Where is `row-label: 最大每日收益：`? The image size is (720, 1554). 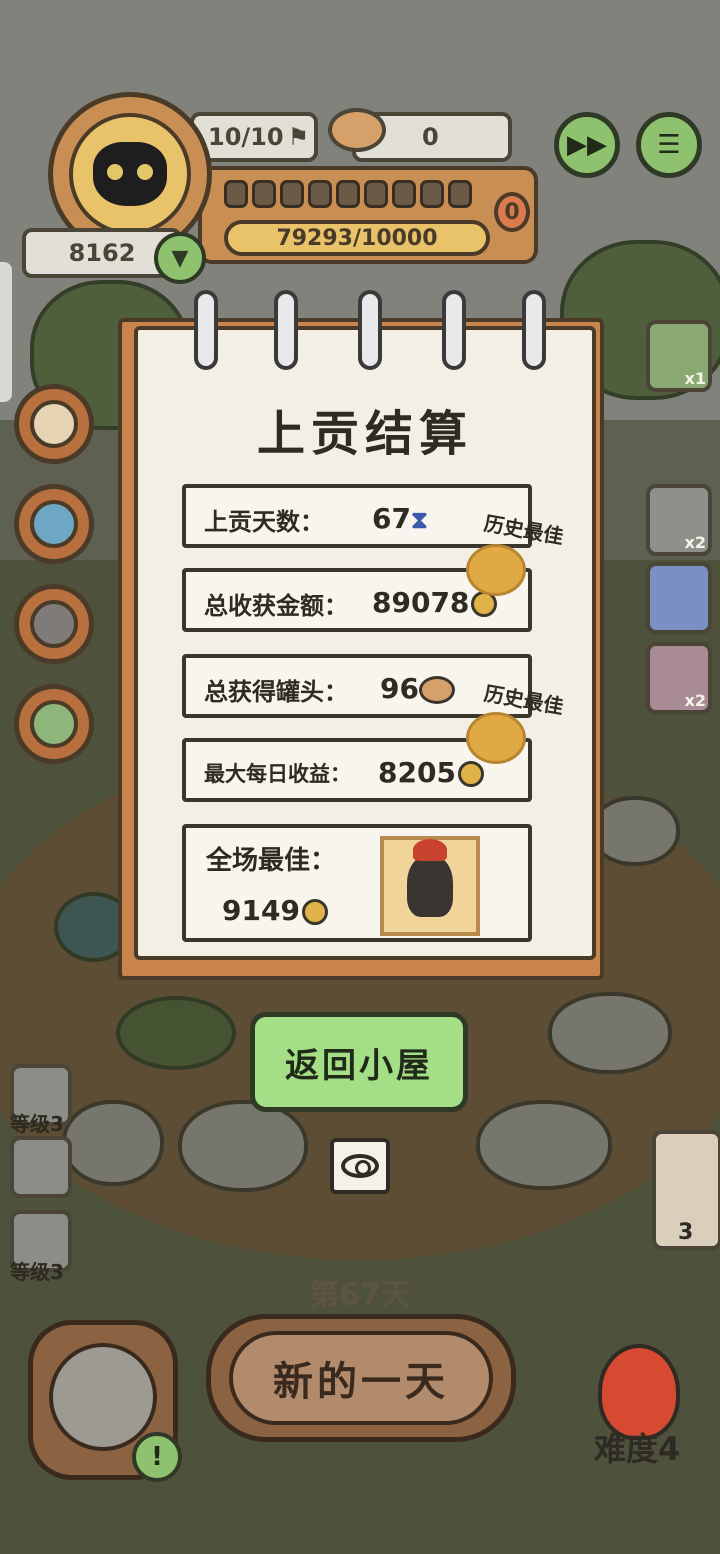
row-label: 最大每日收益： is located at coordinates (277, 774).